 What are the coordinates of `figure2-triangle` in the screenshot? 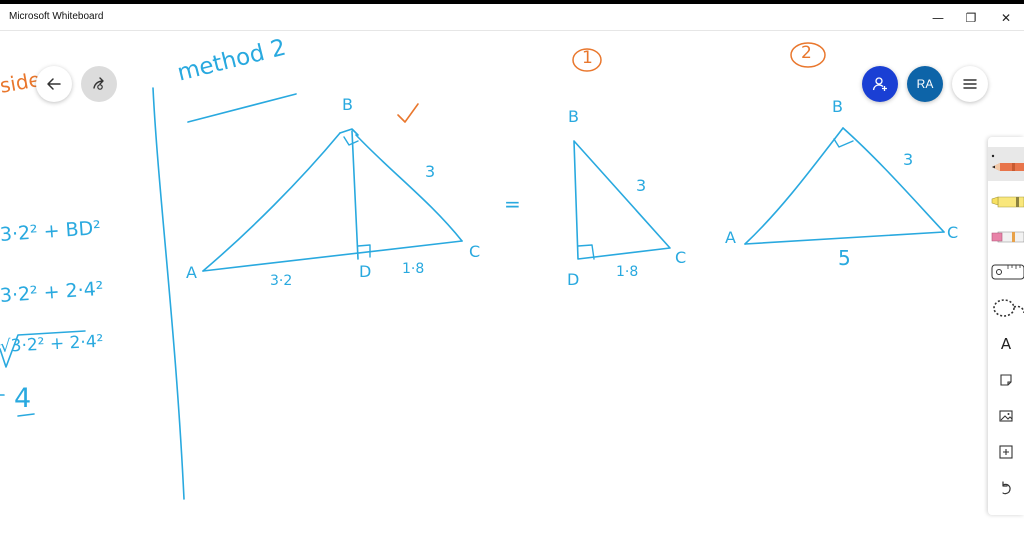 It's located at (844, 186).